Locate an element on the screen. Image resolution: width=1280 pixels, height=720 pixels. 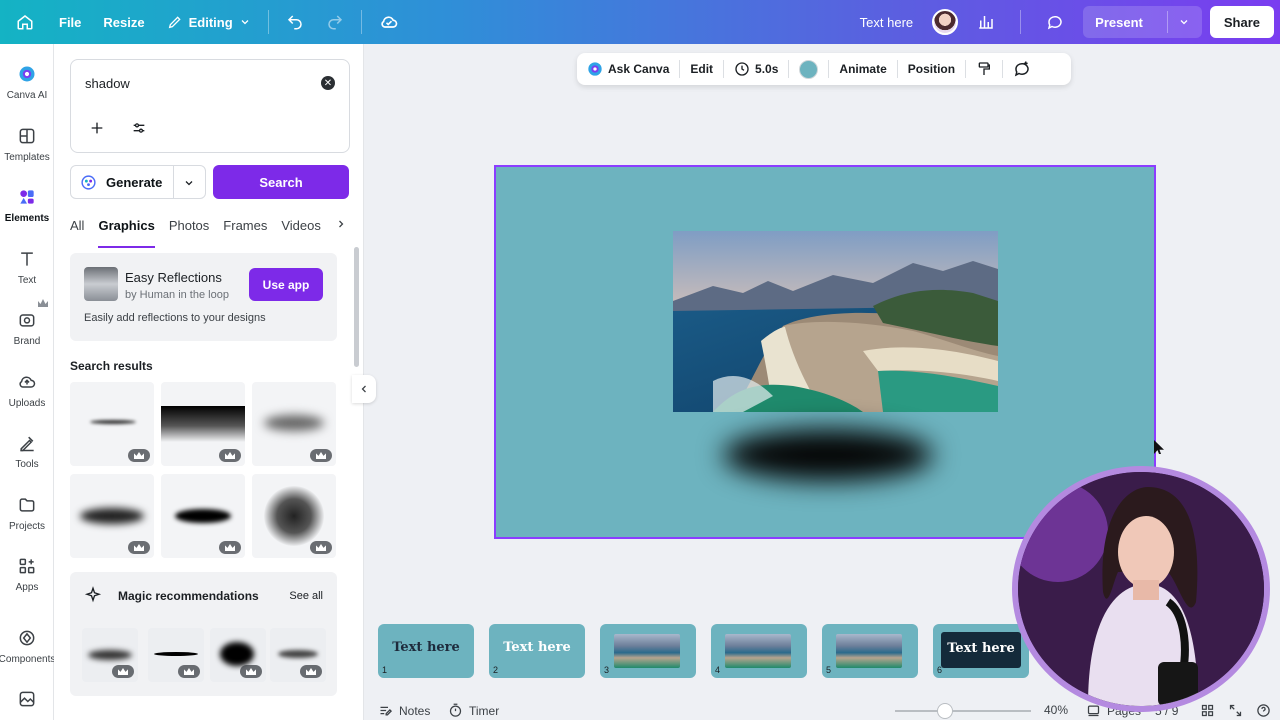
help-button is located at coordinates (1263, 710).